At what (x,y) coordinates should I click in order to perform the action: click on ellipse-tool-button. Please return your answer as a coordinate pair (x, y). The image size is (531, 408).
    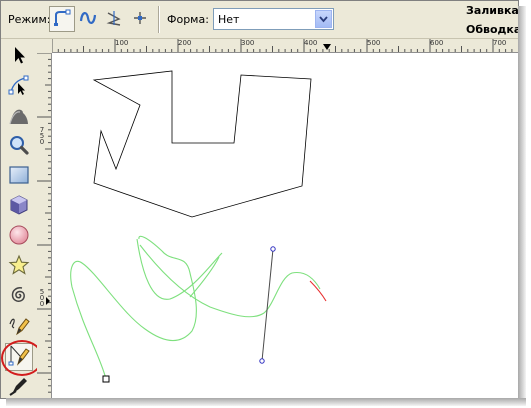
    Looking at the image, I should click on (19, 237).